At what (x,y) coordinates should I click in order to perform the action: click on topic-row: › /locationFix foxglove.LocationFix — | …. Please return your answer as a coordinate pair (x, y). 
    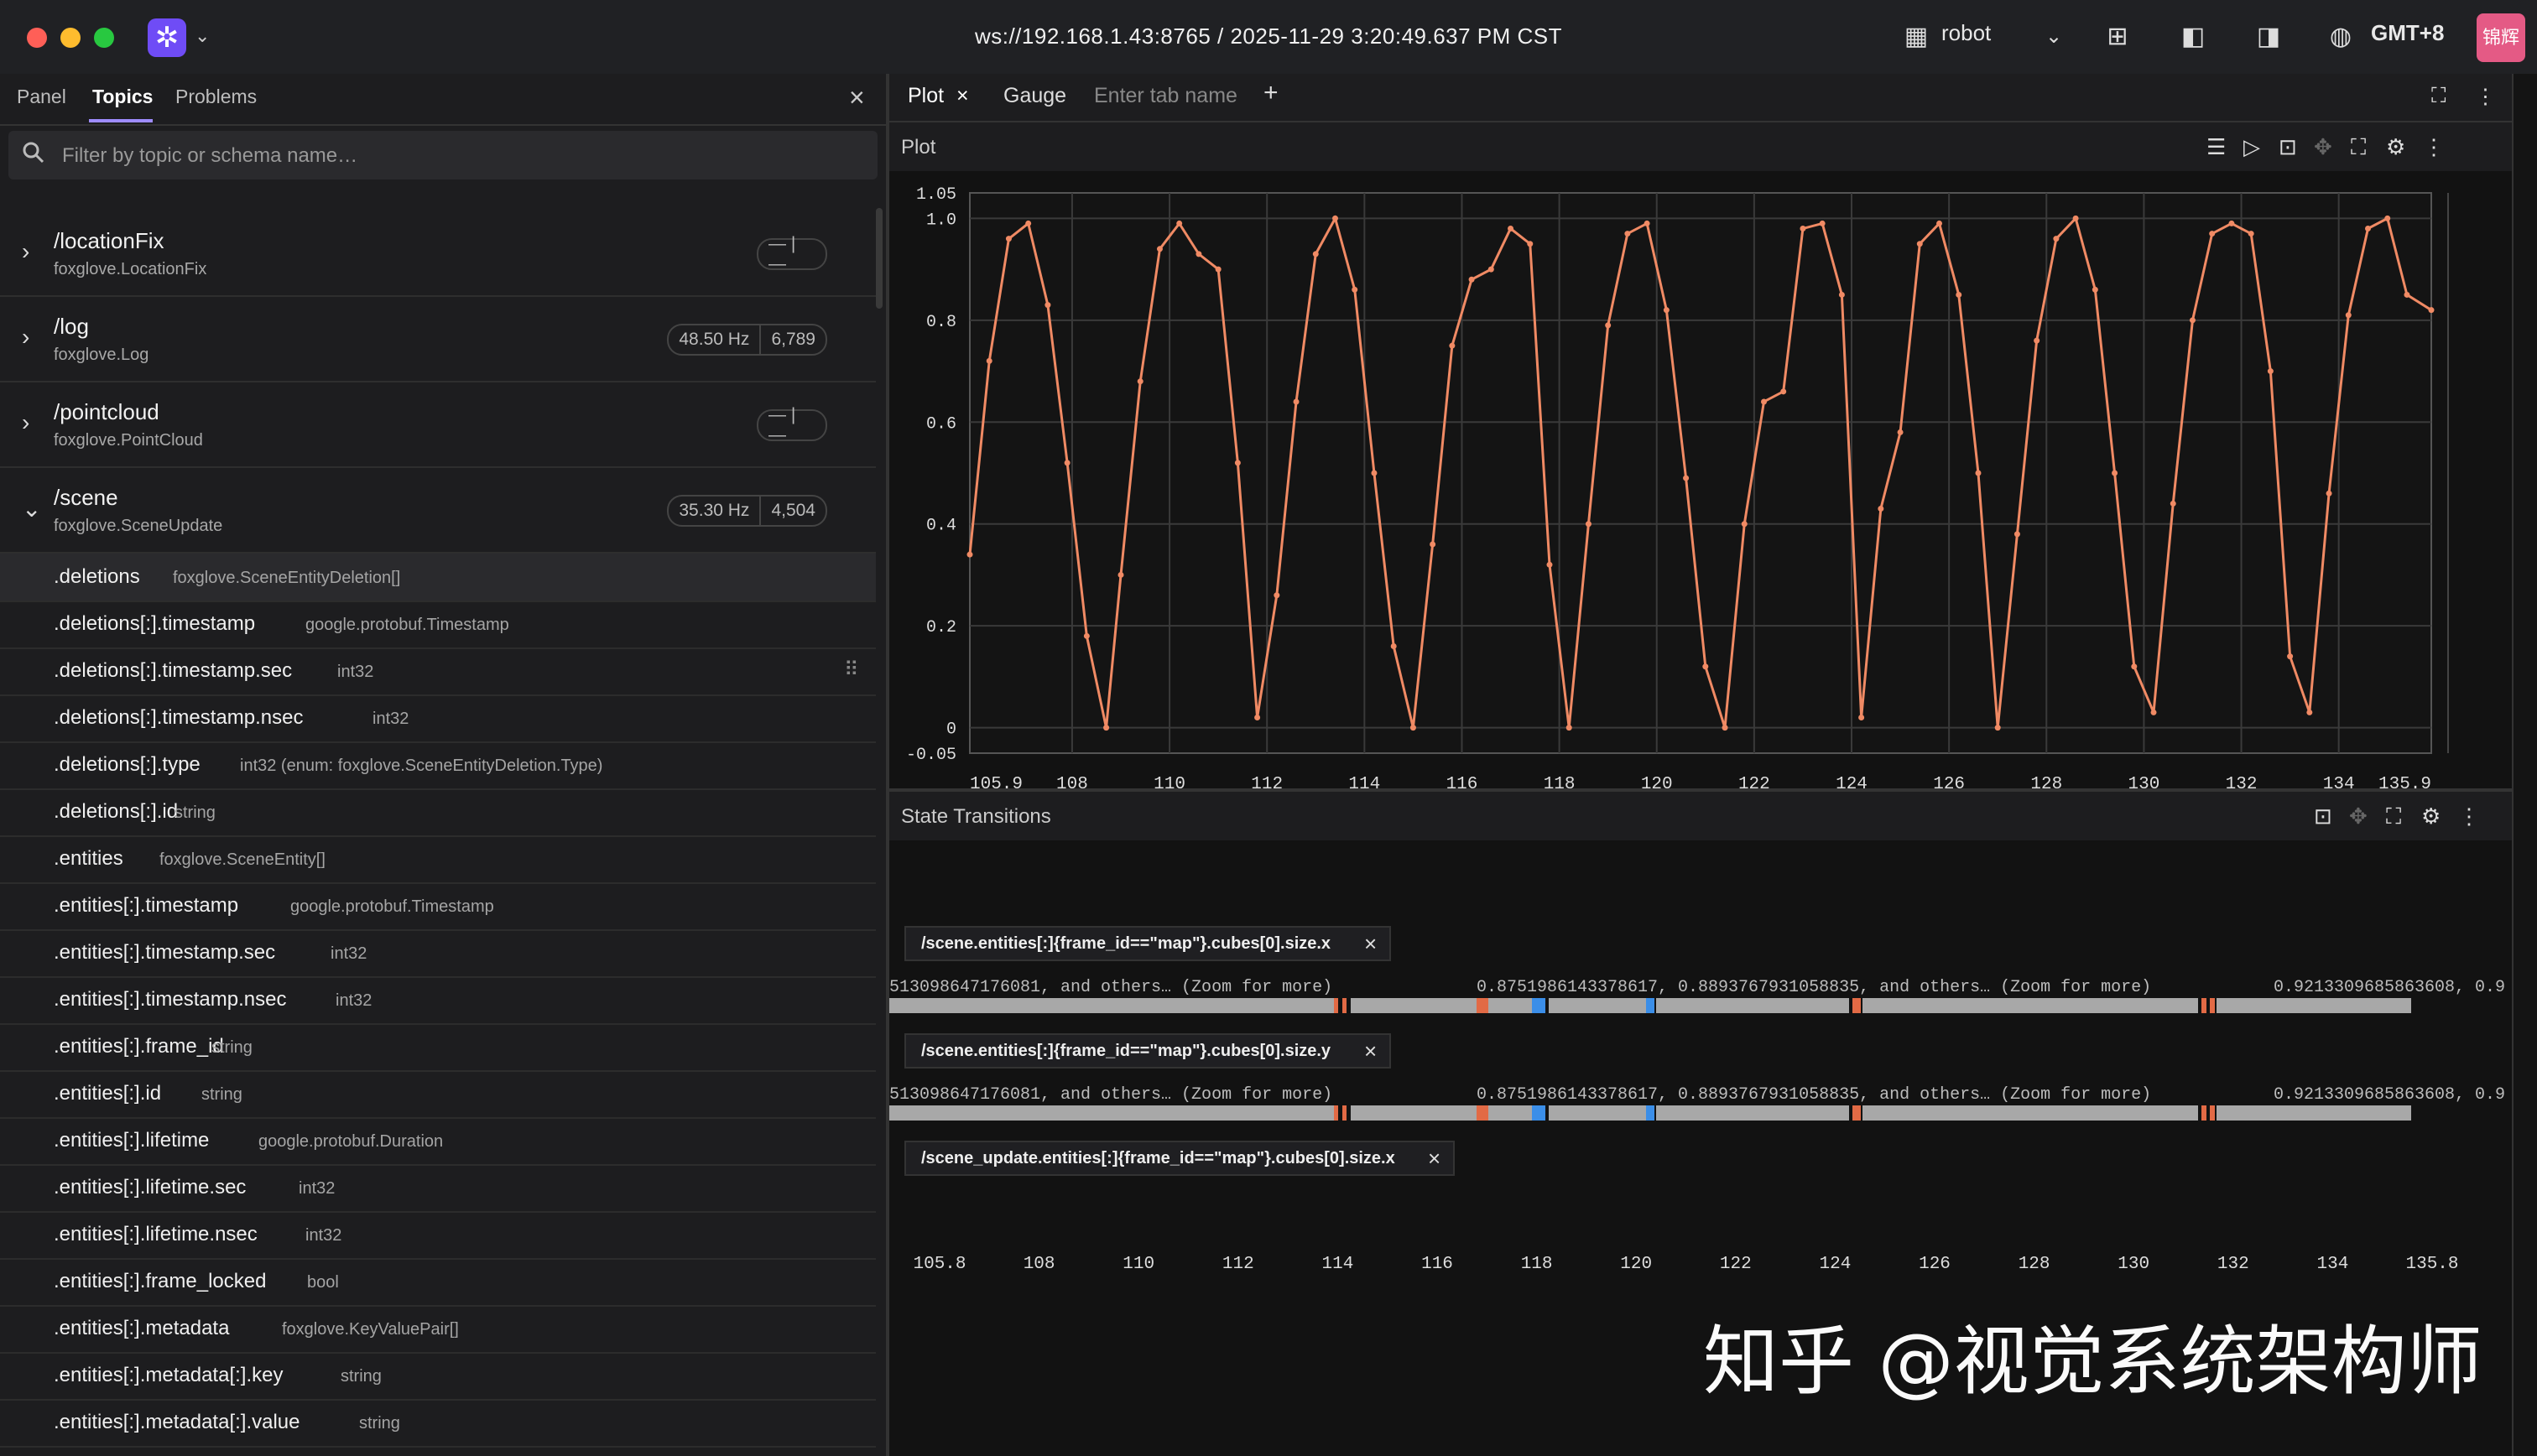
    Looking at the image, I should click on (438, 254).